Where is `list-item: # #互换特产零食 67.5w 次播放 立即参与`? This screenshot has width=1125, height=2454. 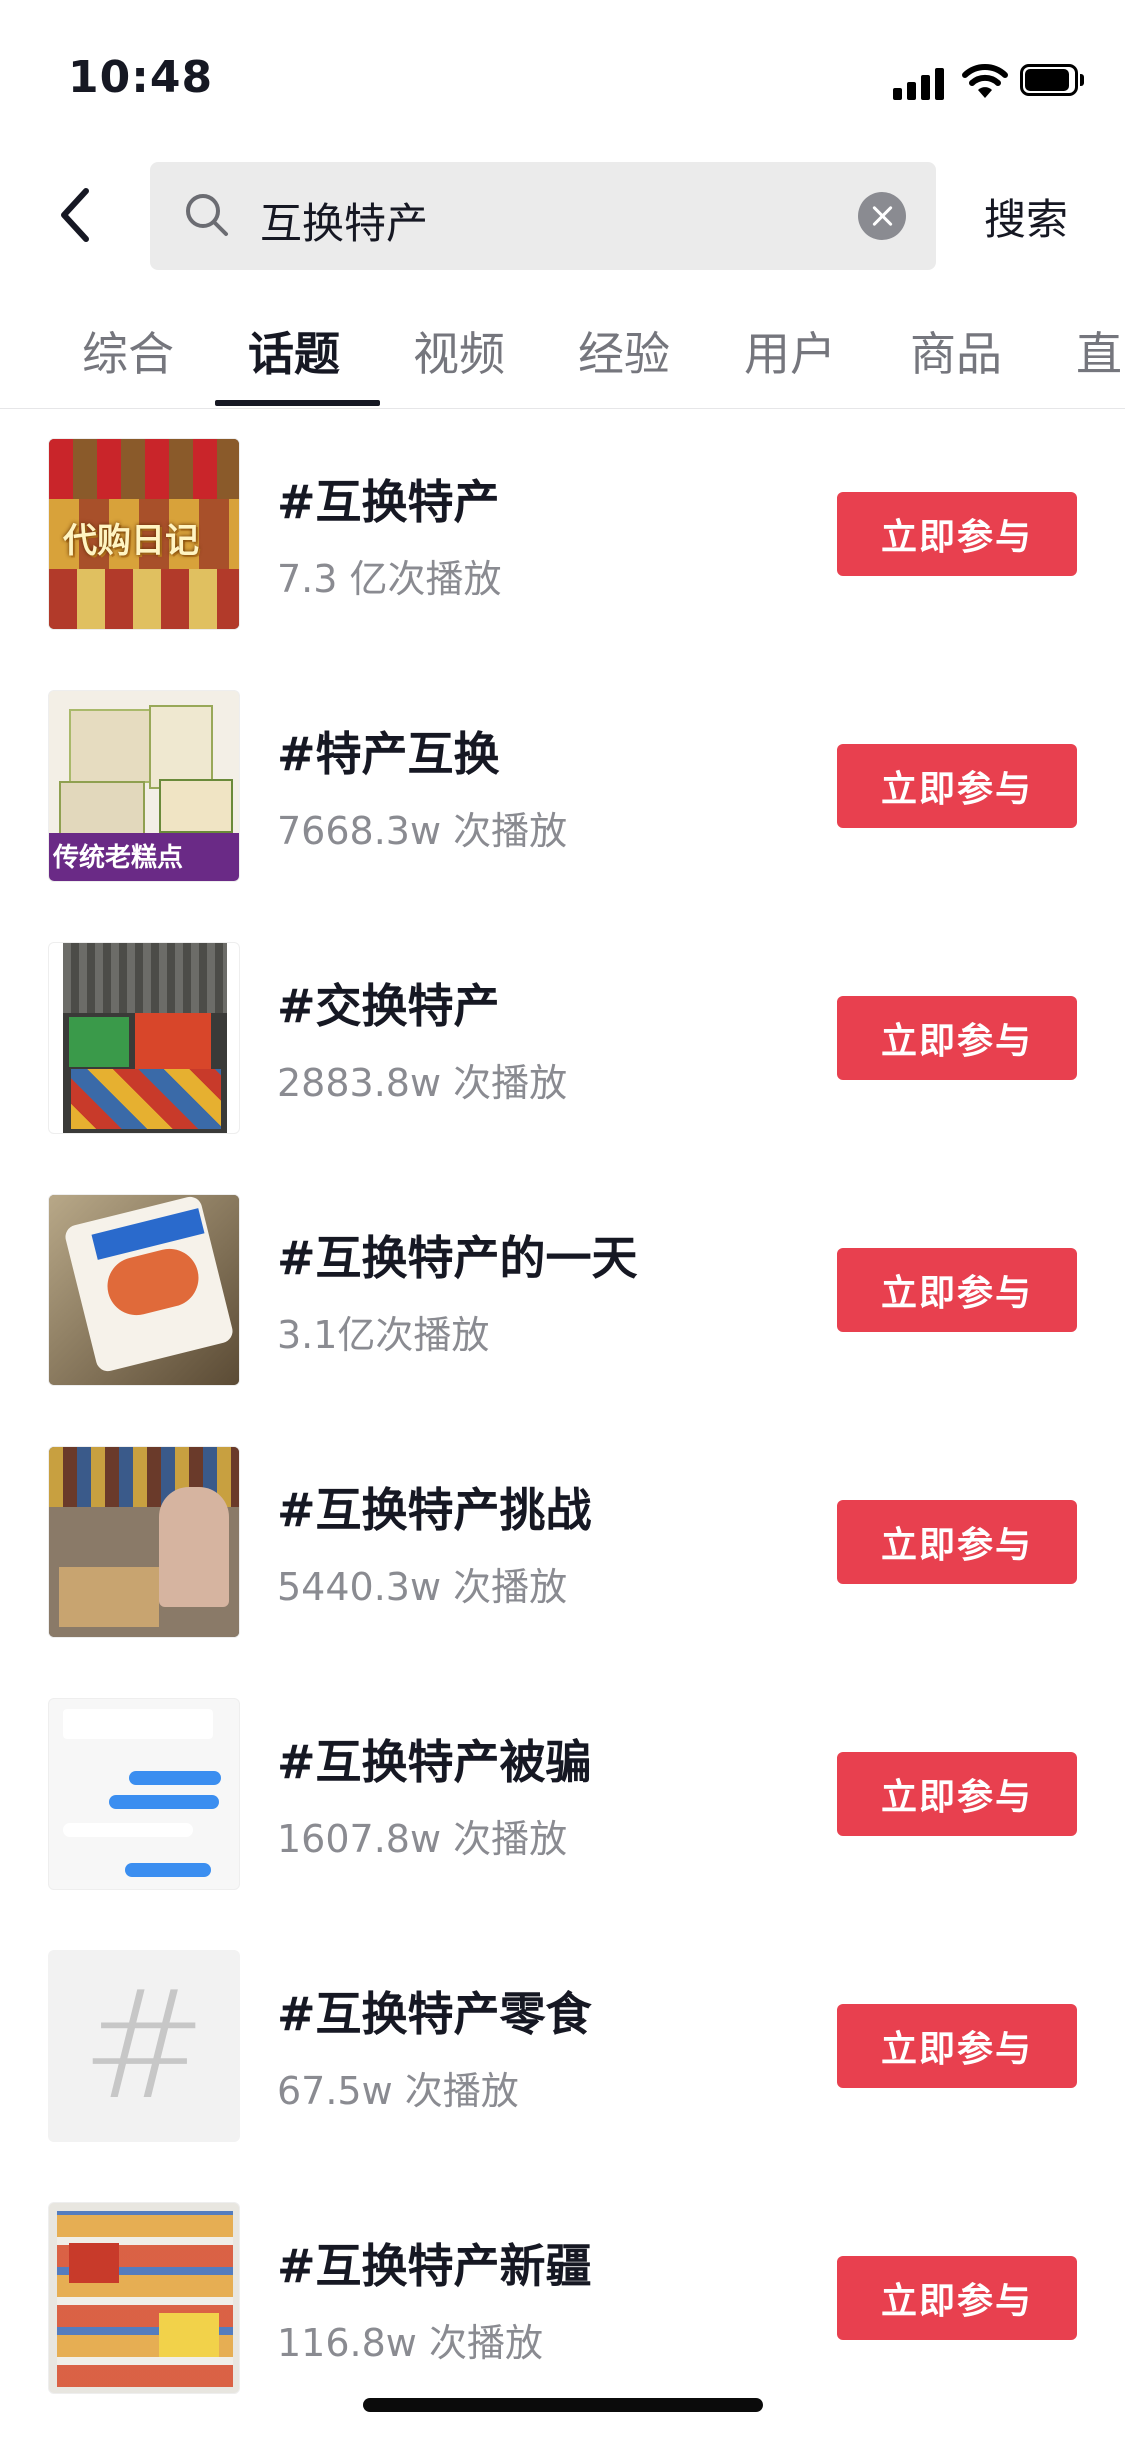 list-item: # #互换特产零食 67.5w 次播放 立即参与 is located at coordinates (562, 2076).